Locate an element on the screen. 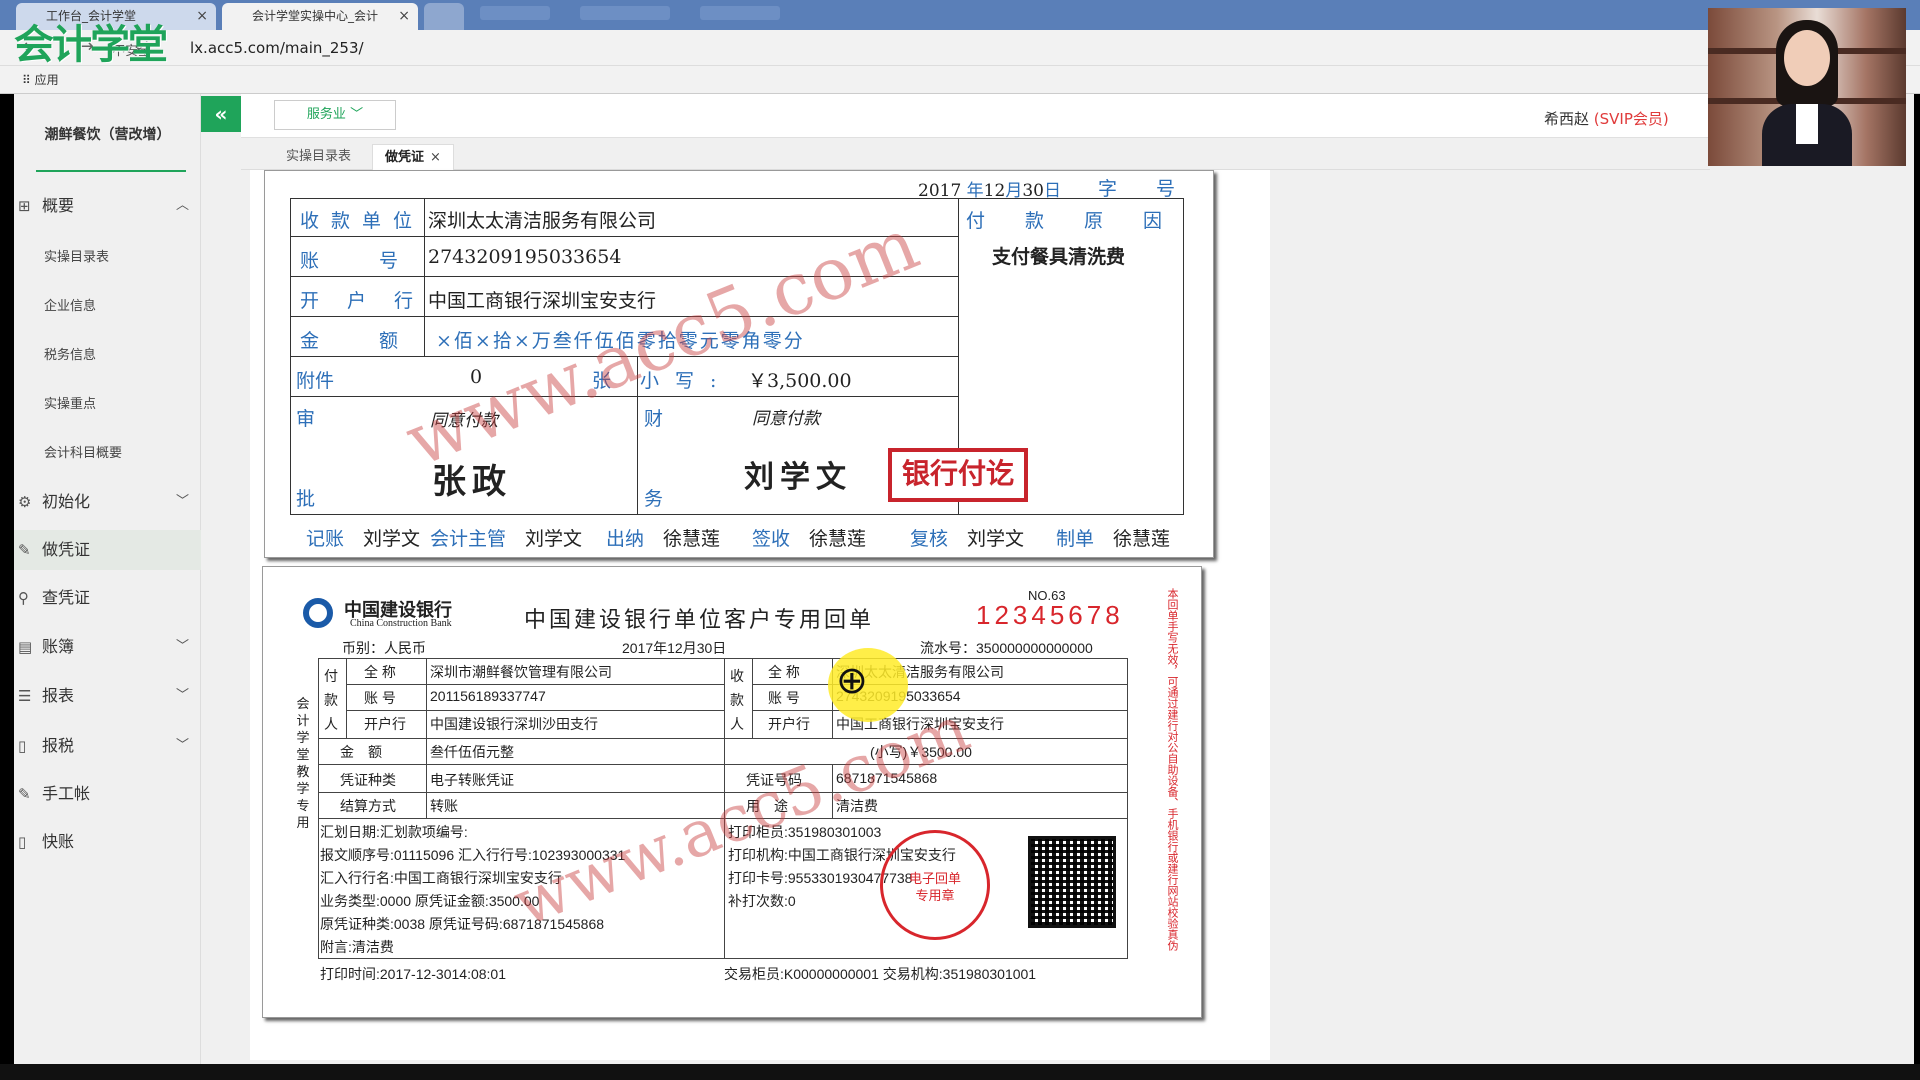 The width and height of the screenshot is (1920, 1080). payer-name: 深圳市潮鲜餐饮管理有限公司 is located at coordinates (521, 672).